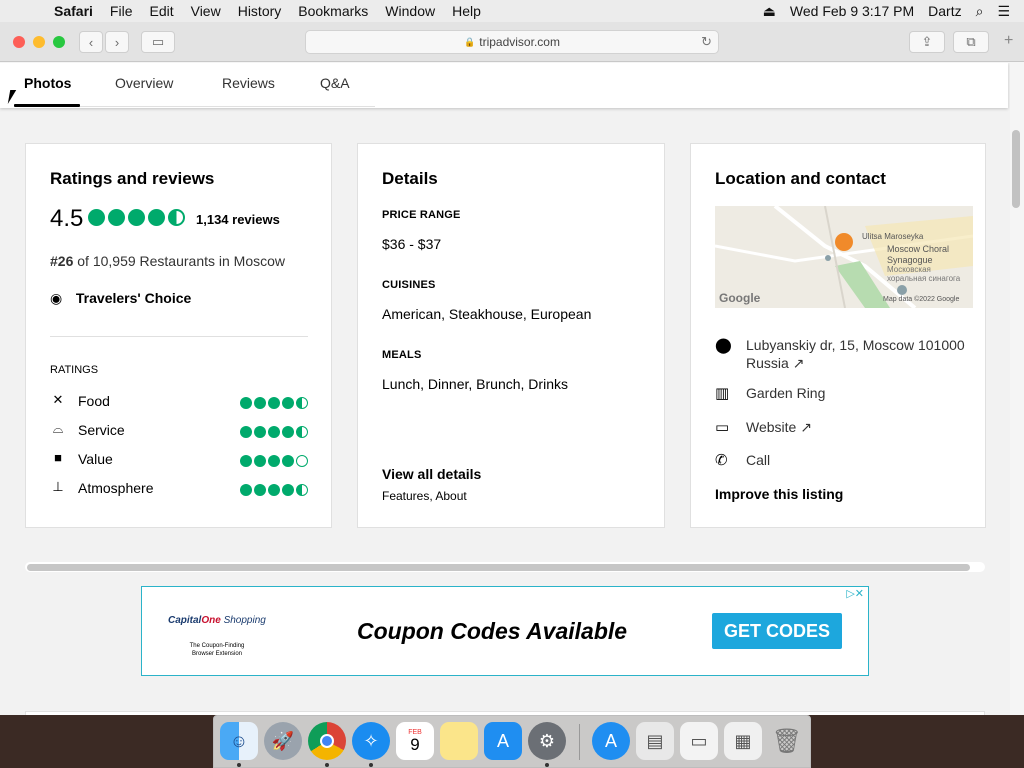 This screenshot has height=768, width=1024. I want to click on bell-icon: ⌓, so click(58, 428).